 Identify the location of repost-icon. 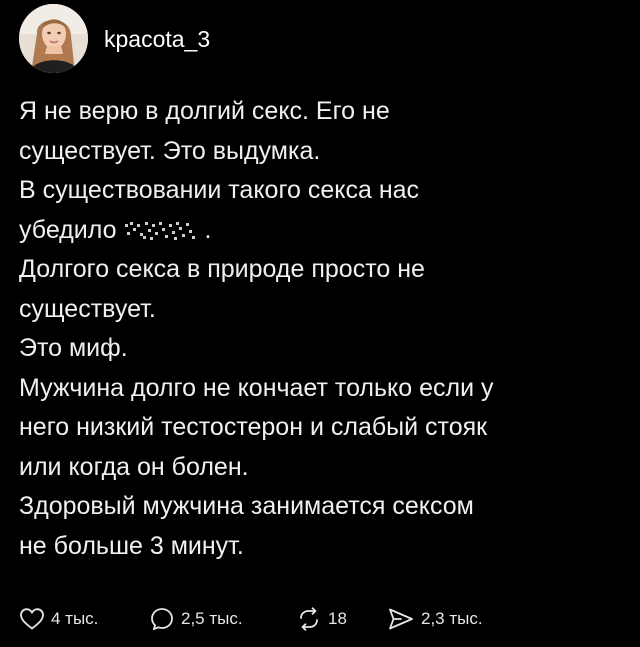
(309, 619).